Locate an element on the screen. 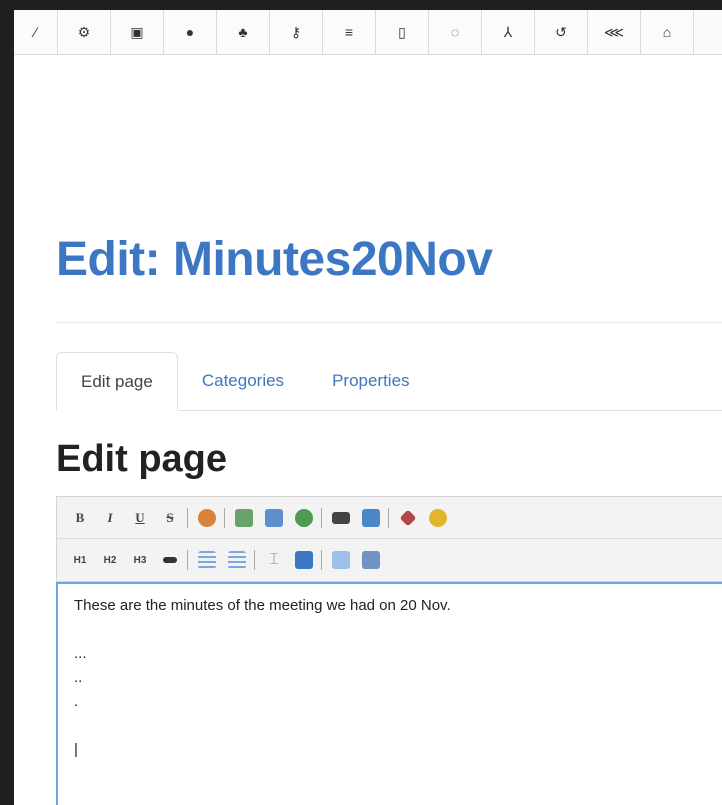  underline-icon: U is located at coordinates (140, 518).